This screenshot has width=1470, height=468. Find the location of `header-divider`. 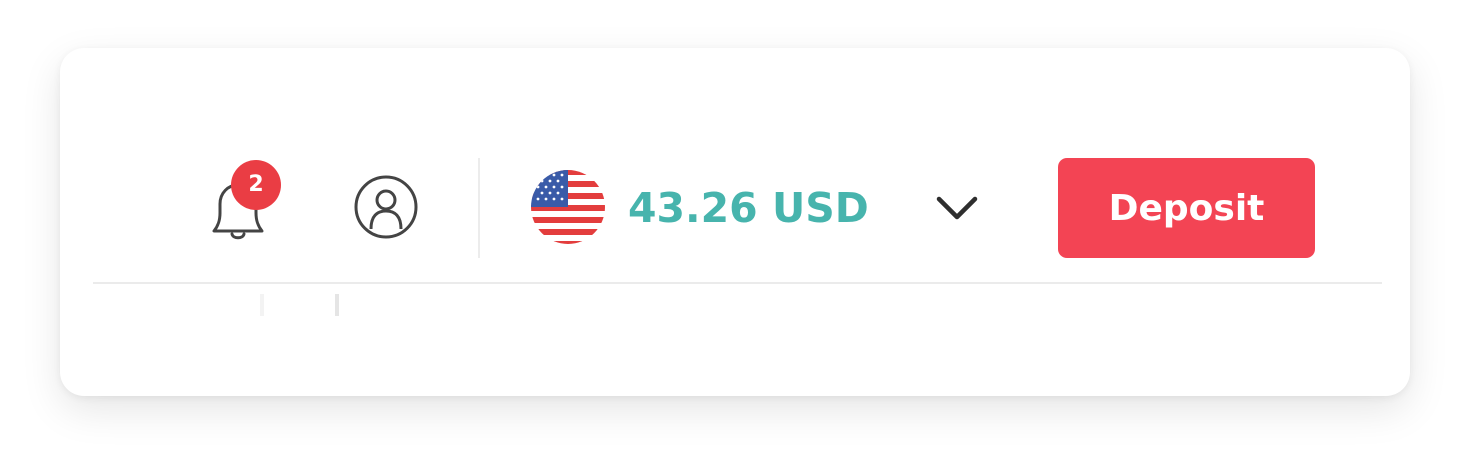

header-divider is located at coordinates (737, 283).